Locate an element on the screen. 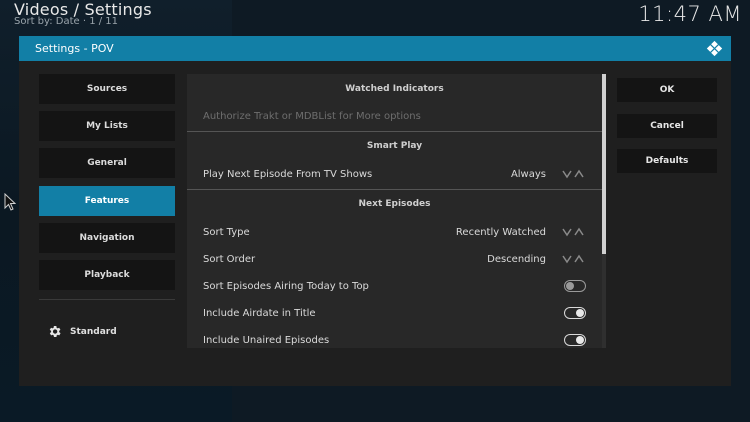 The width and height of the screenshot is (750, 422). setting-sort-type: Sort Type Recently Watched is located at coordinates (394, 232).